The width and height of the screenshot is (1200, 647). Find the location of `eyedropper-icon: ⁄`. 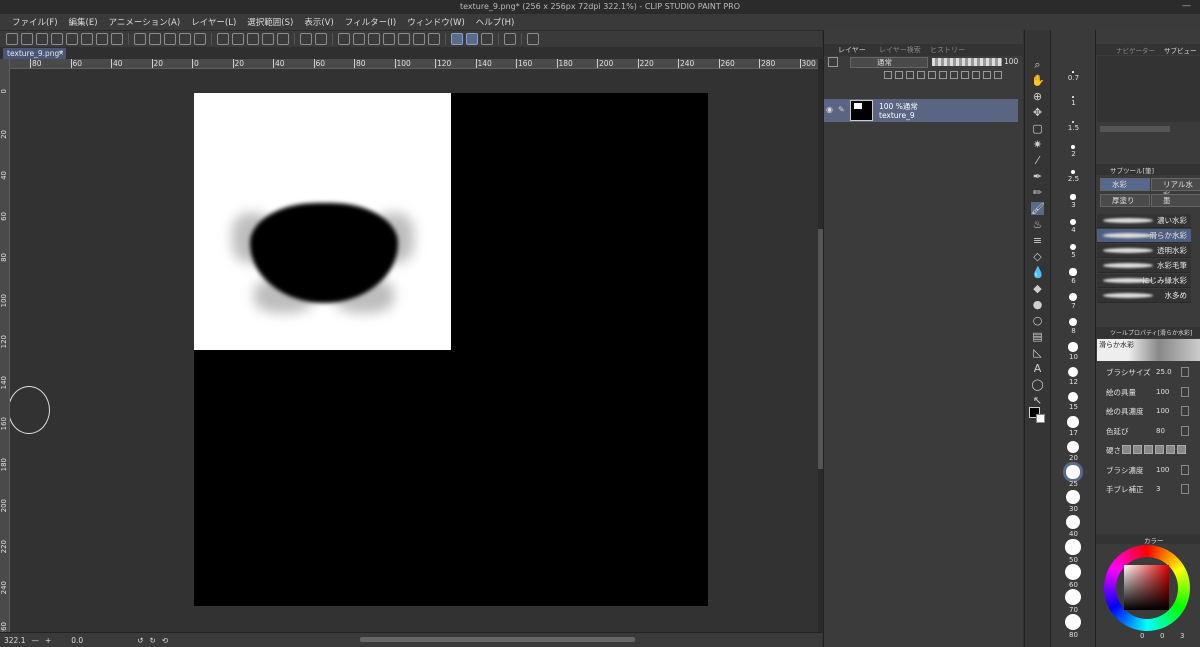

eyedropper-icon: ⁄ is located at coordinates (1037, 160).